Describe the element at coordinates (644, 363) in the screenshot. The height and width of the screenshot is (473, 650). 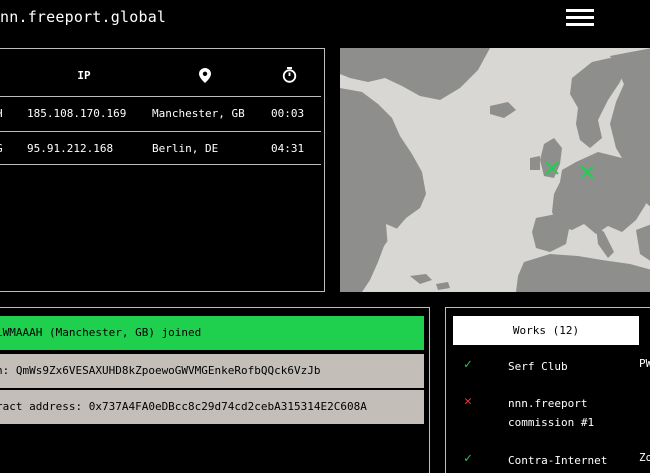
I see `work-extra: PW` at that location.